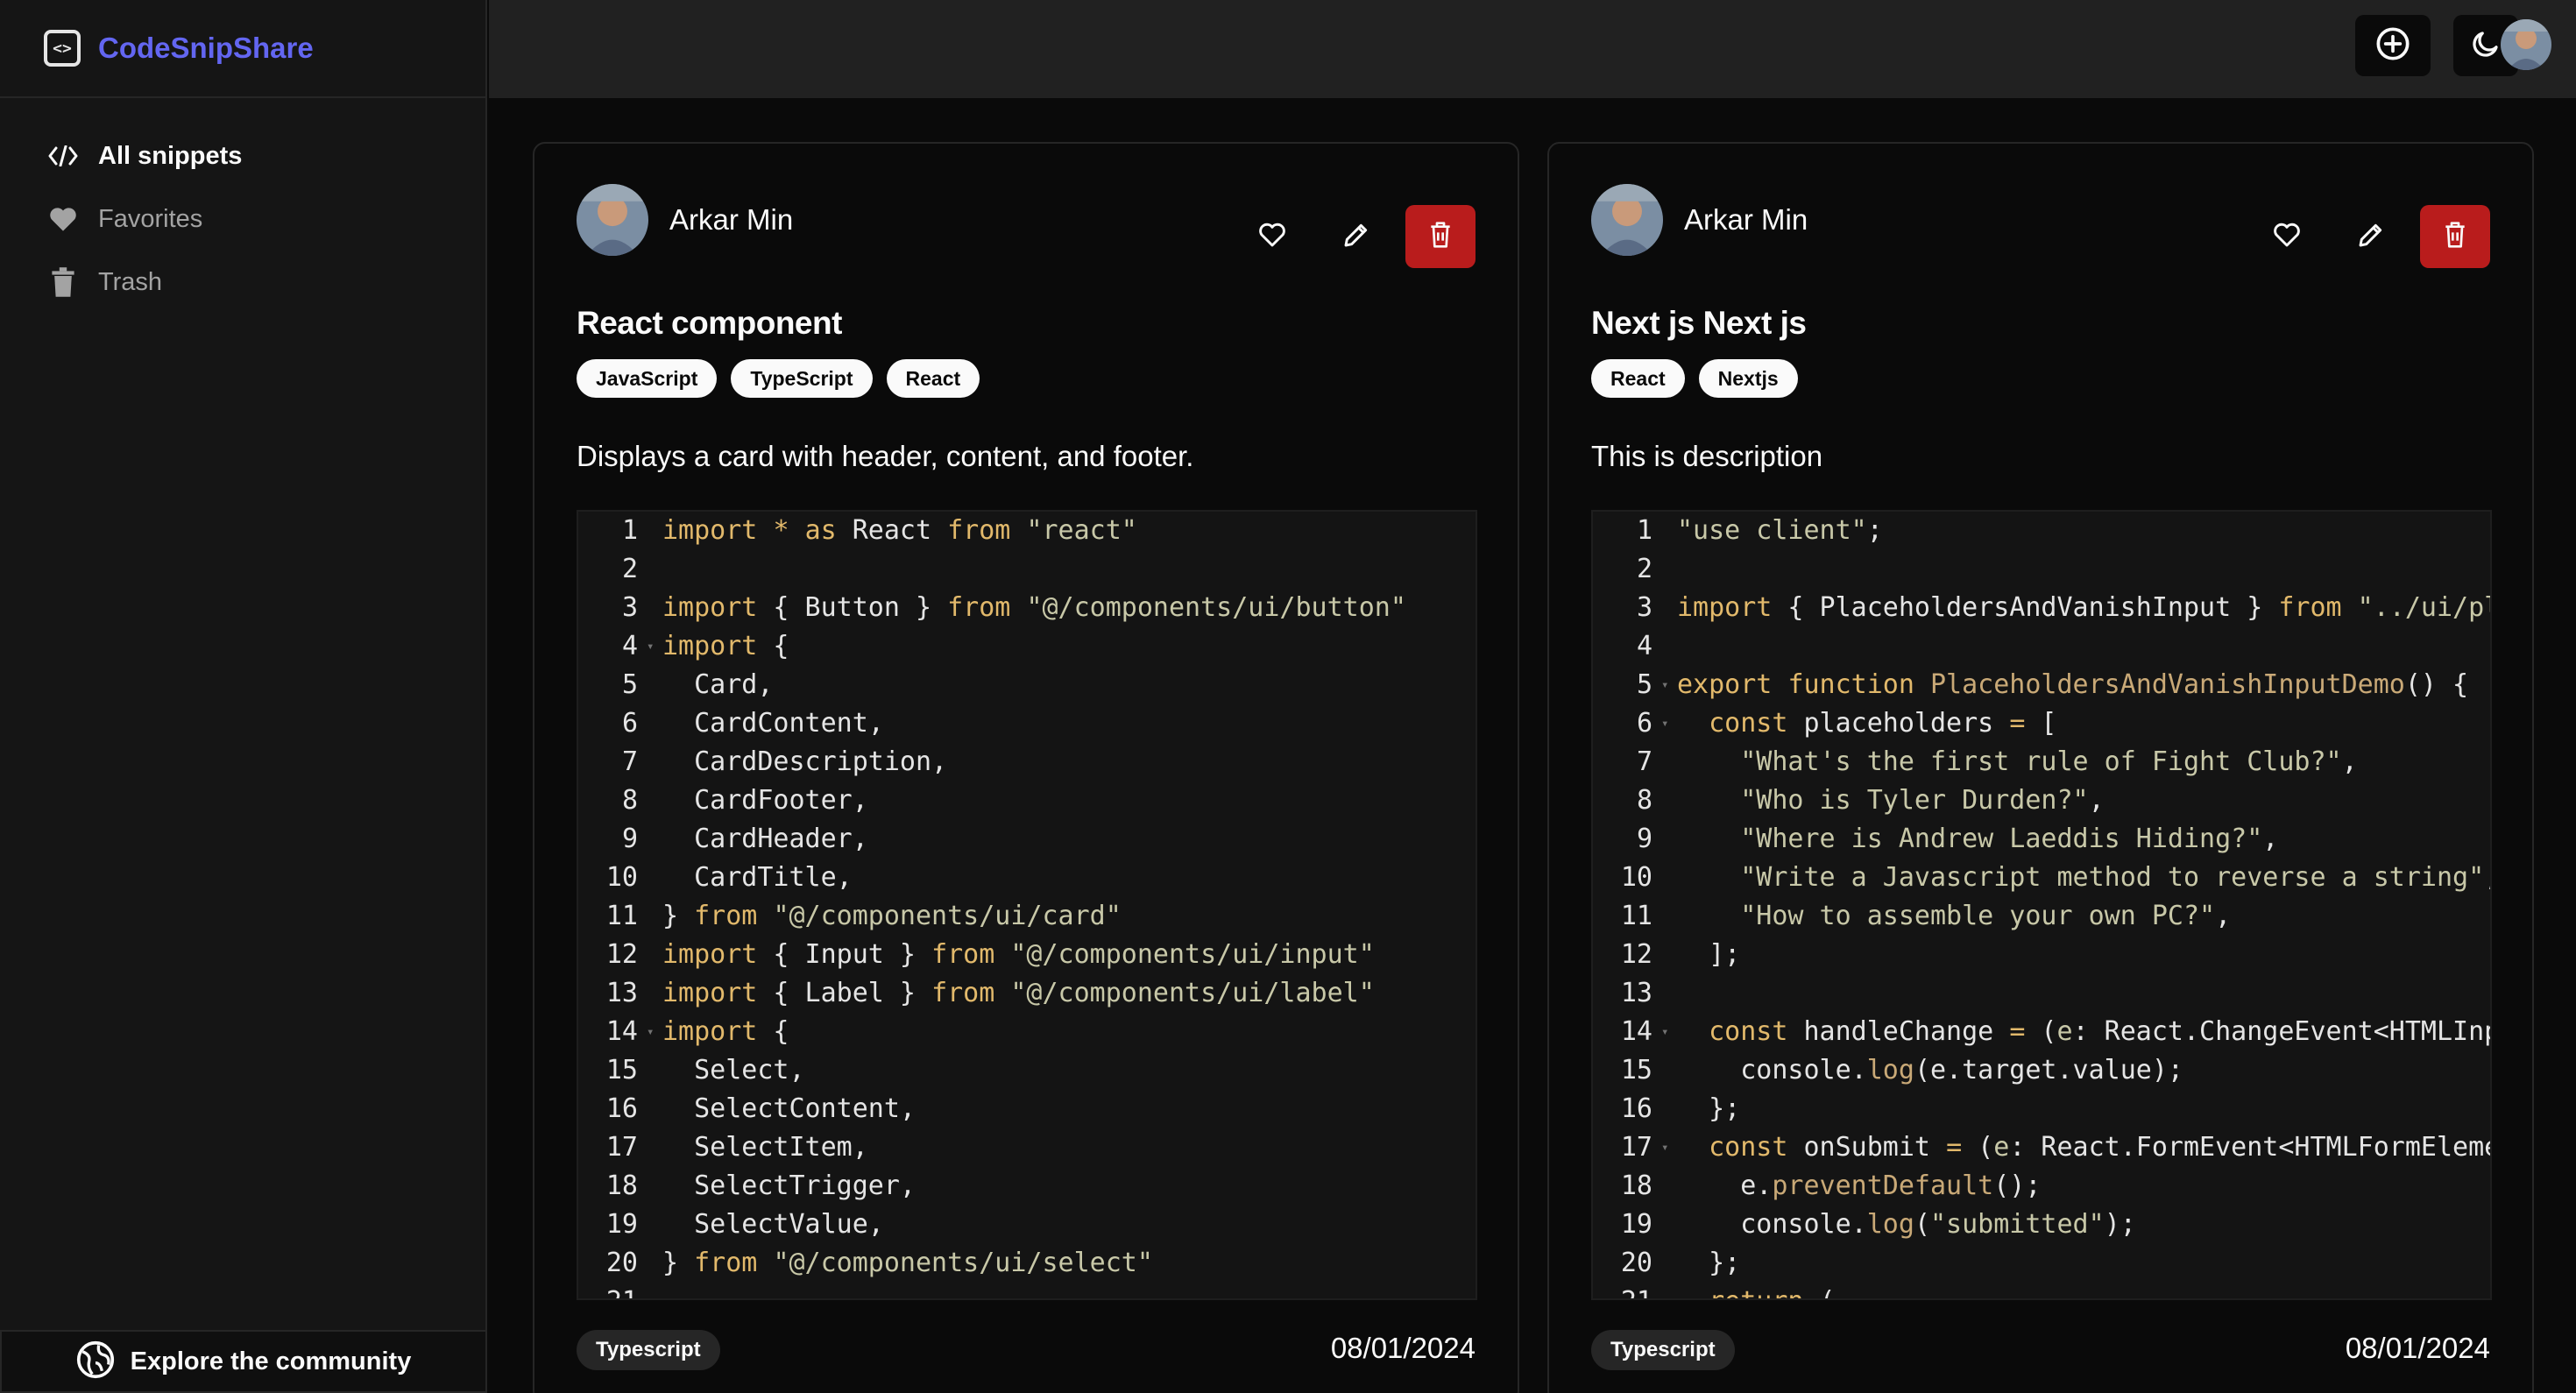 The height and width of the screenshot is (1393, 2576). What do you see at coordinates (1748, 379) in the screenshot?
I see `tag: Nextjs` at bounding box center [1748, 379].